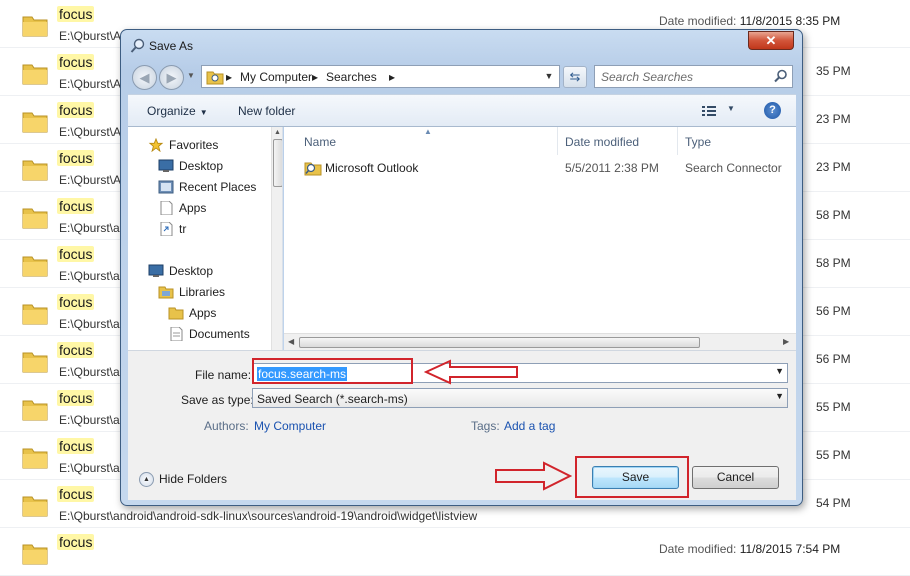  Describe the element at coordinates (833, 119) in the screenshot. I see `result-time: 23 PM` at that location.